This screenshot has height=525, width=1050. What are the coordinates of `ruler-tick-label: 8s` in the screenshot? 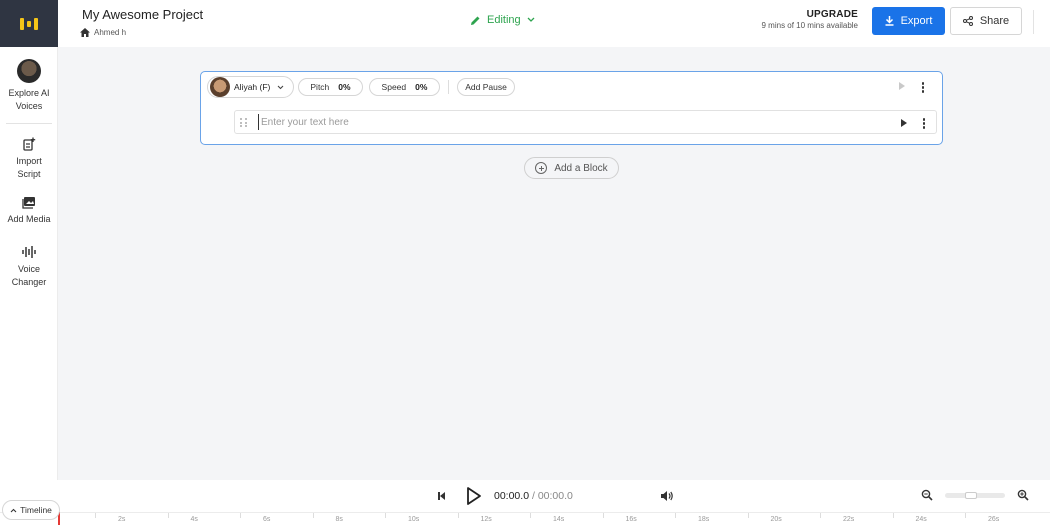 It's located at (339, 519).